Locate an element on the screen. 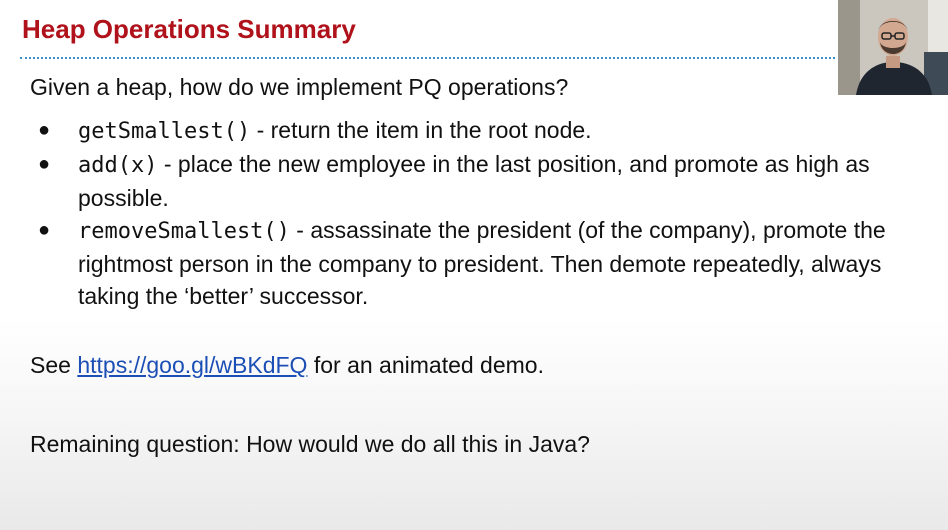 This screenshot has height=530, width=948. code-remove-smallest: removeSmallest() is located at coordinates (184, 231).